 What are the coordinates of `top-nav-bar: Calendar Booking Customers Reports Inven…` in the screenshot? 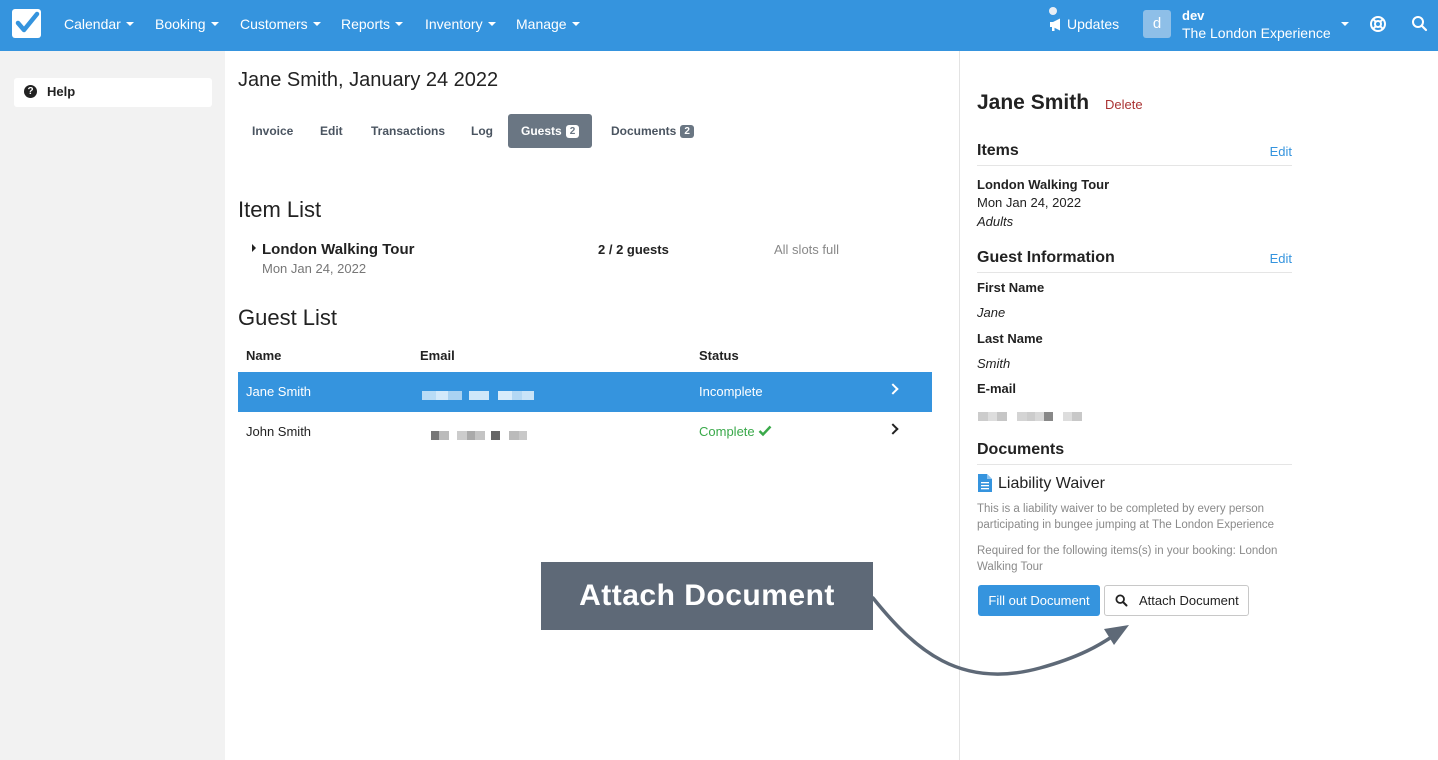 It's located at (719, 25).